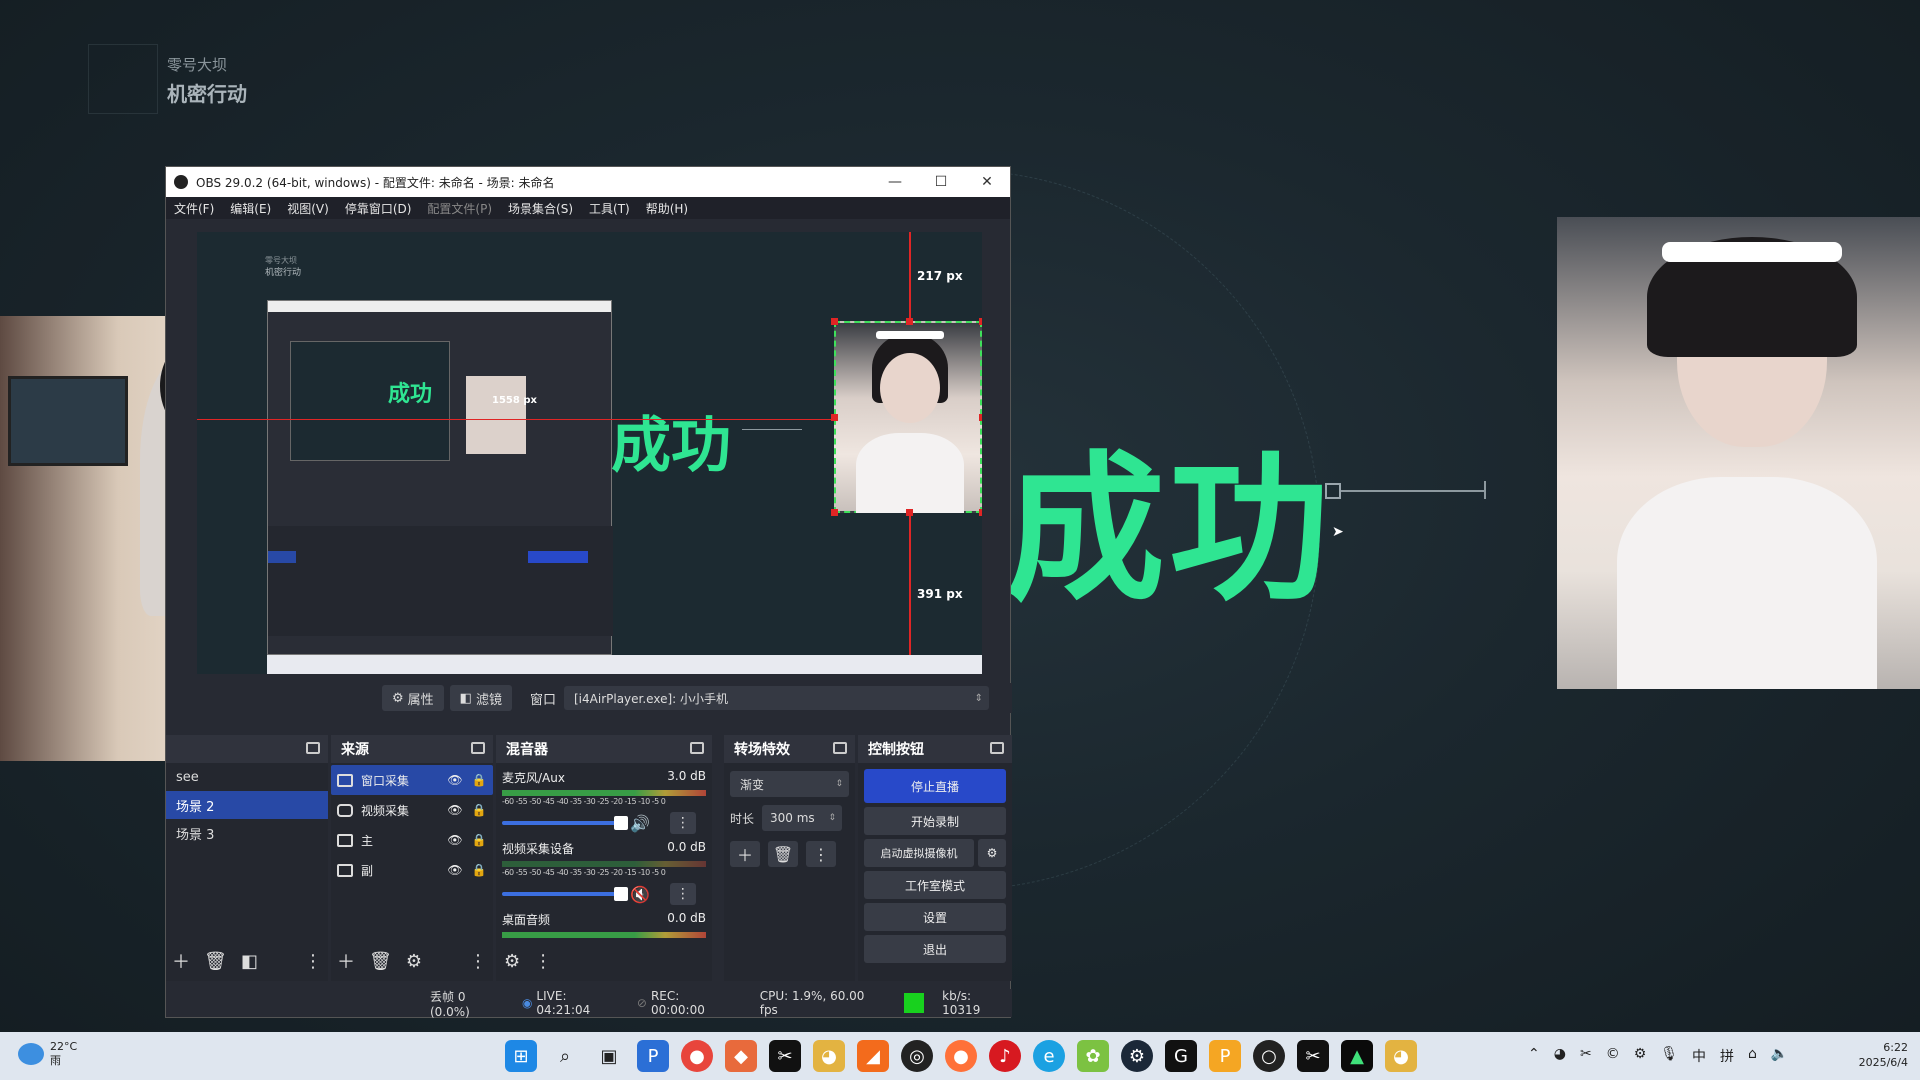  What do you see at coordinates (609, 208) in the screenshot?
I see `menu-tools: 工具(T)` at bounding box center [609, 208].